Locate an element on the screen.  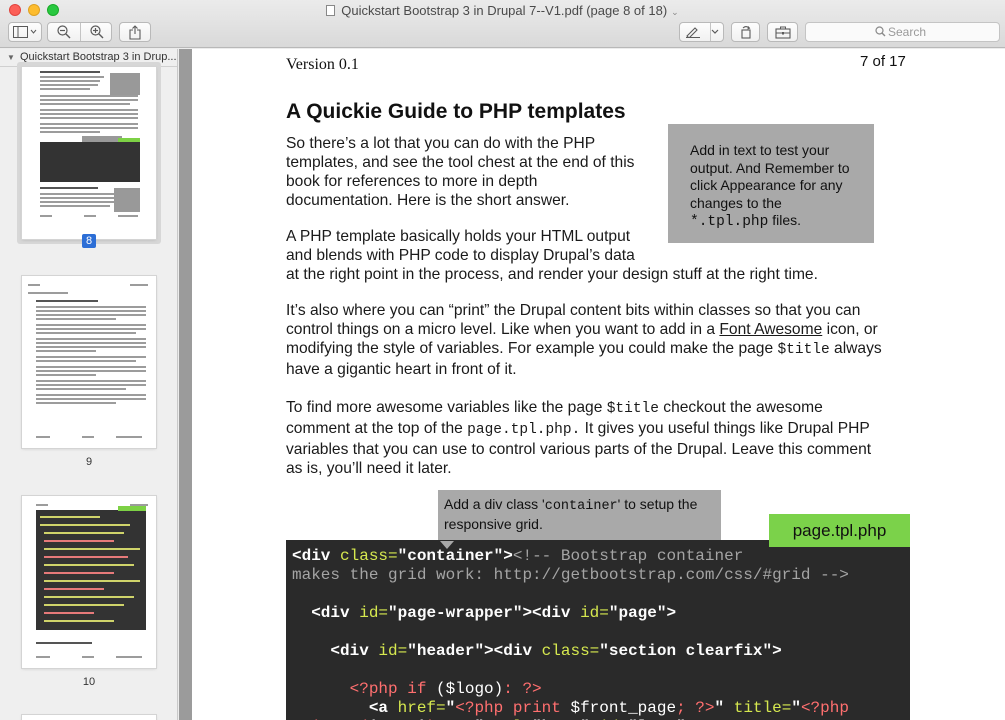
zoom-in-button is located at coordinates (96, 32).